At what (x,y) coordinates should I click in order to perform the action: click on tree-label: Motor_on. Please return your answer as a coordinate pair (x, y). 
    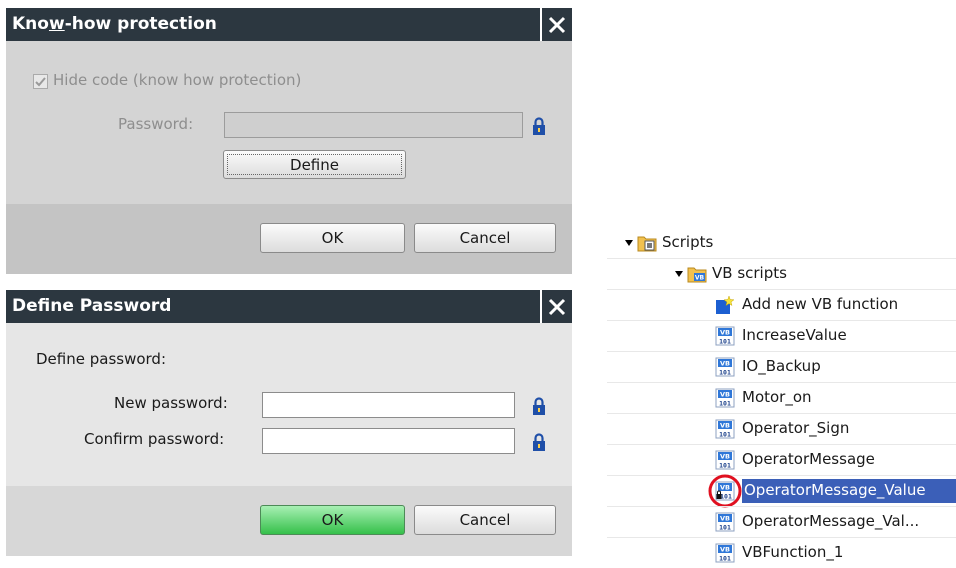
    Looking at the image, I should click on (777, 397).